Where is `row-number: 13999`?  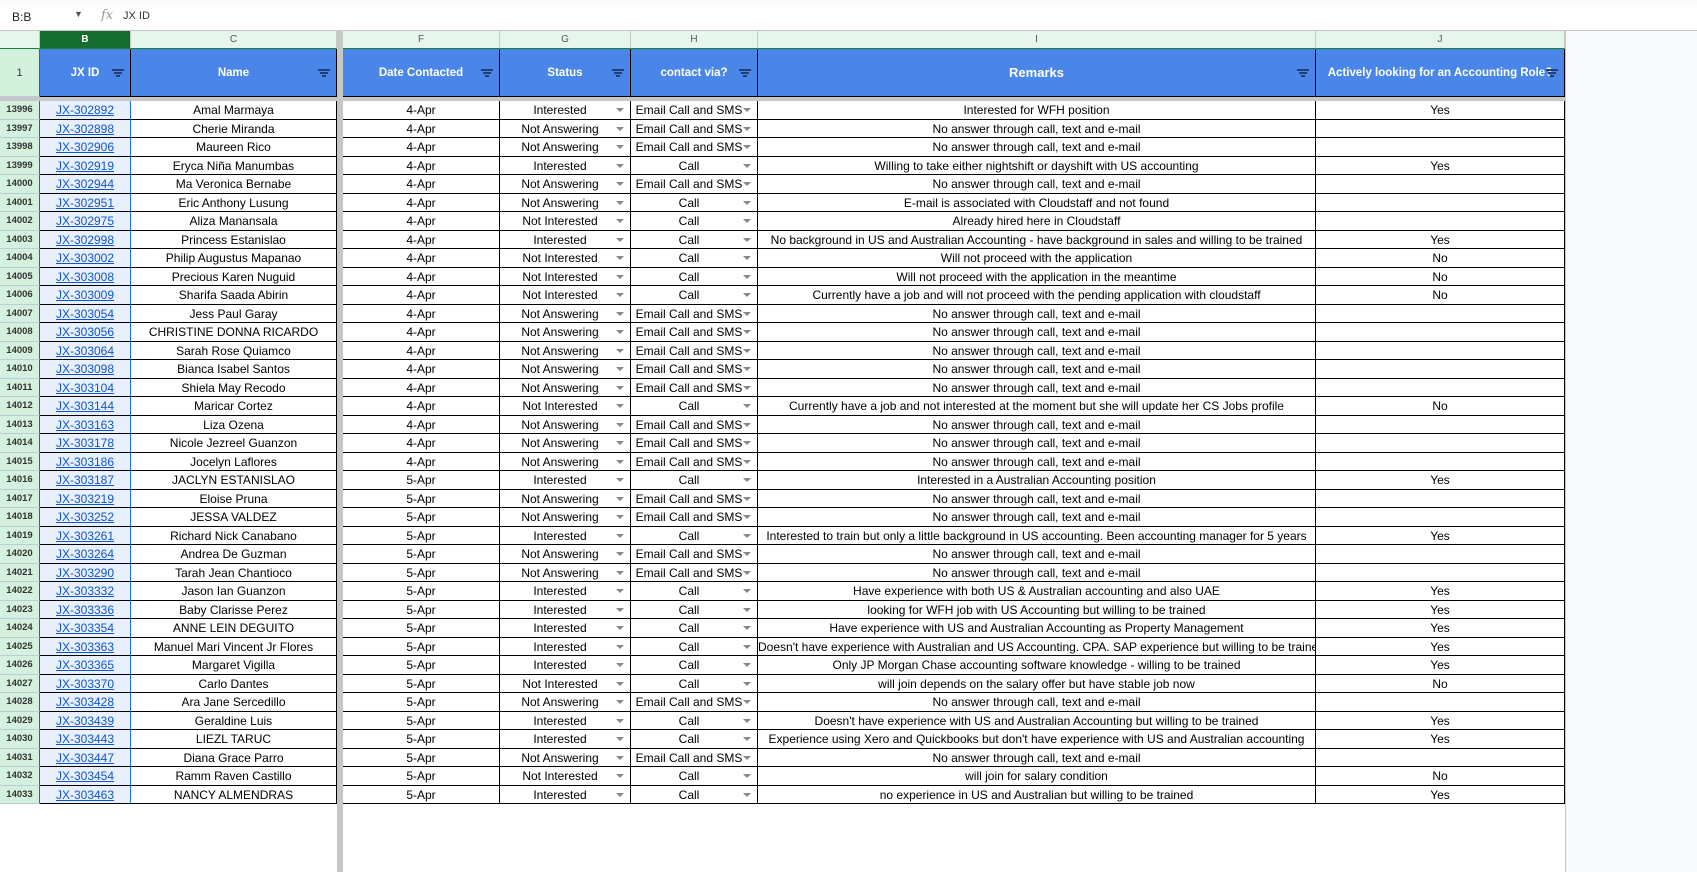
row-number: 13999 is located at coordinates (20, 165).